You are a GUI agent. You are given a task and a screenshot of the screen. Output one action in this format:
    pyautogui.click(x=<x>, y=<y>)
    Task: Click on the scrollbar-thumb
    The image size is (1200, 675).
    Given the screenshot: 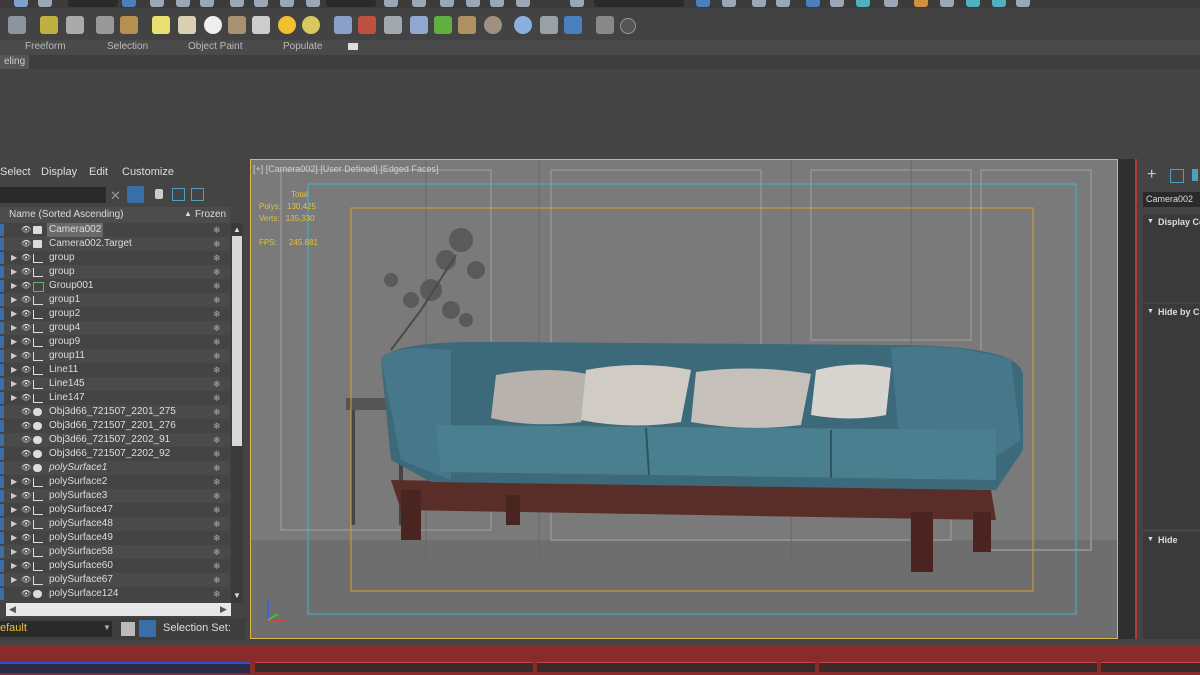 What is the action you would take?
    pyautogui.click(x=237, y=341)
    